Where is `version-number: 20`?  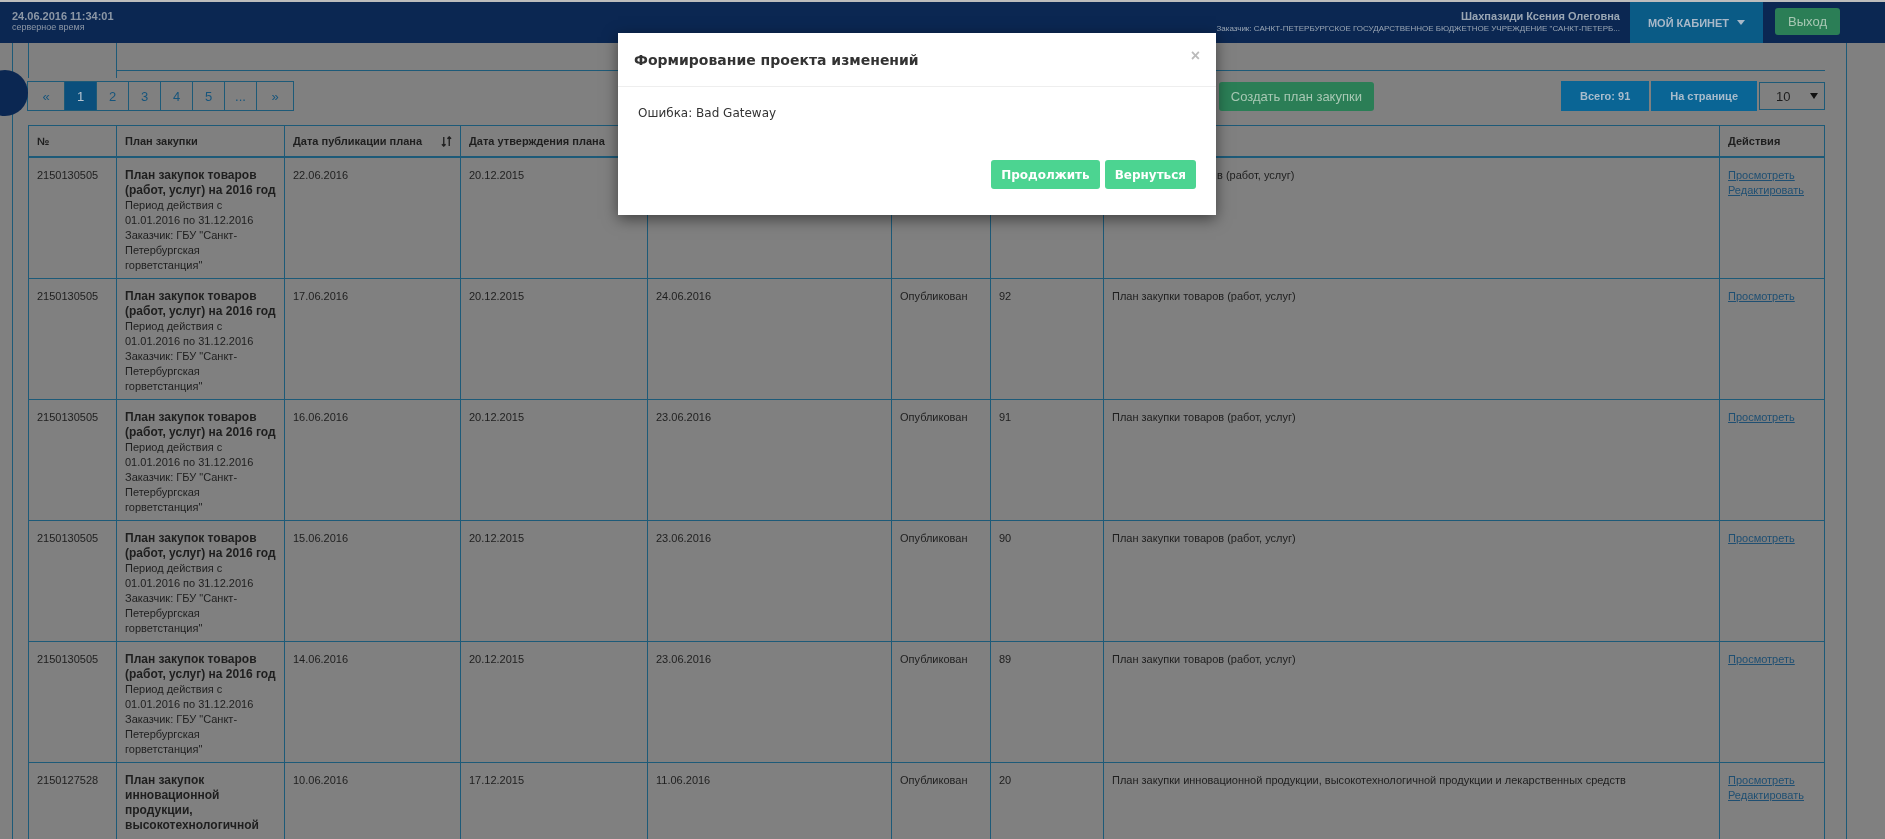
version-number: 20 is located at coordinates (1005, 780).